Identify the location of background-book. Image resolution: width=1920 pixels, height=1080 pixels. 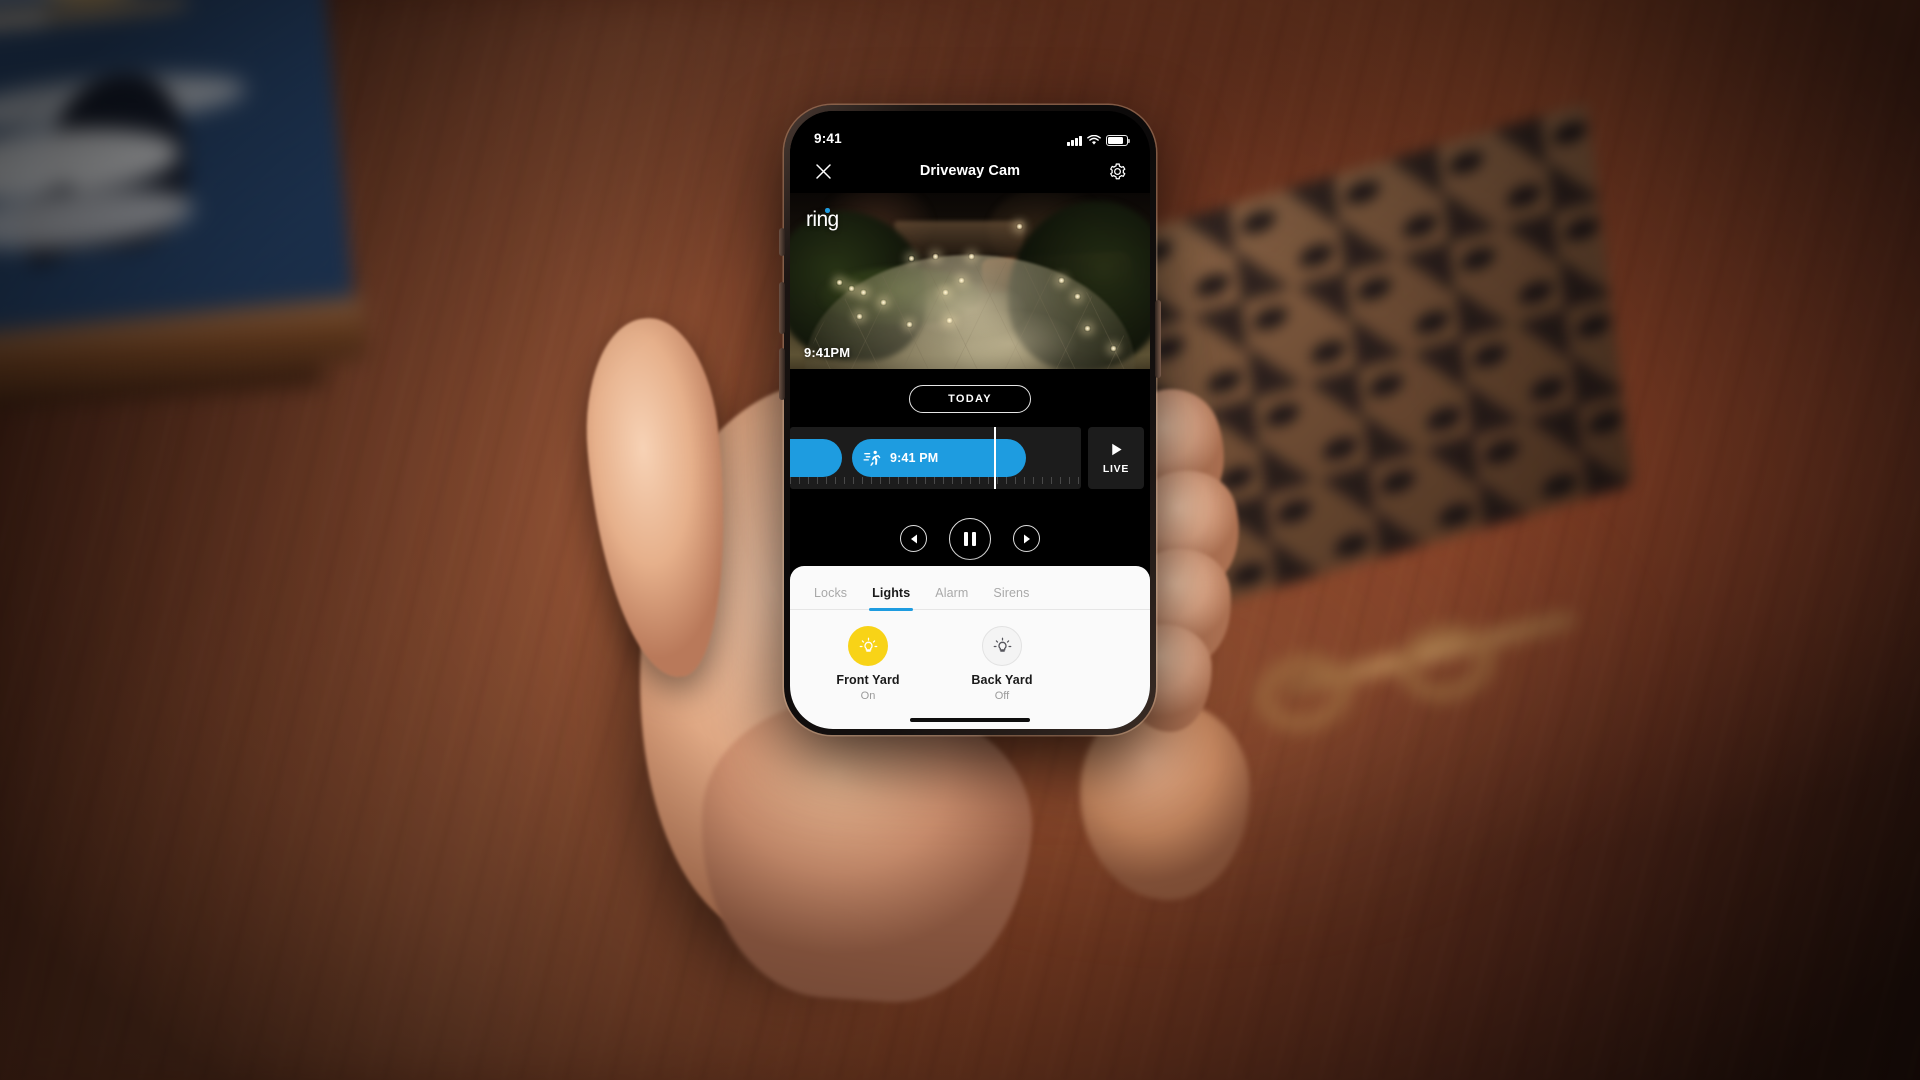
(184, 199).